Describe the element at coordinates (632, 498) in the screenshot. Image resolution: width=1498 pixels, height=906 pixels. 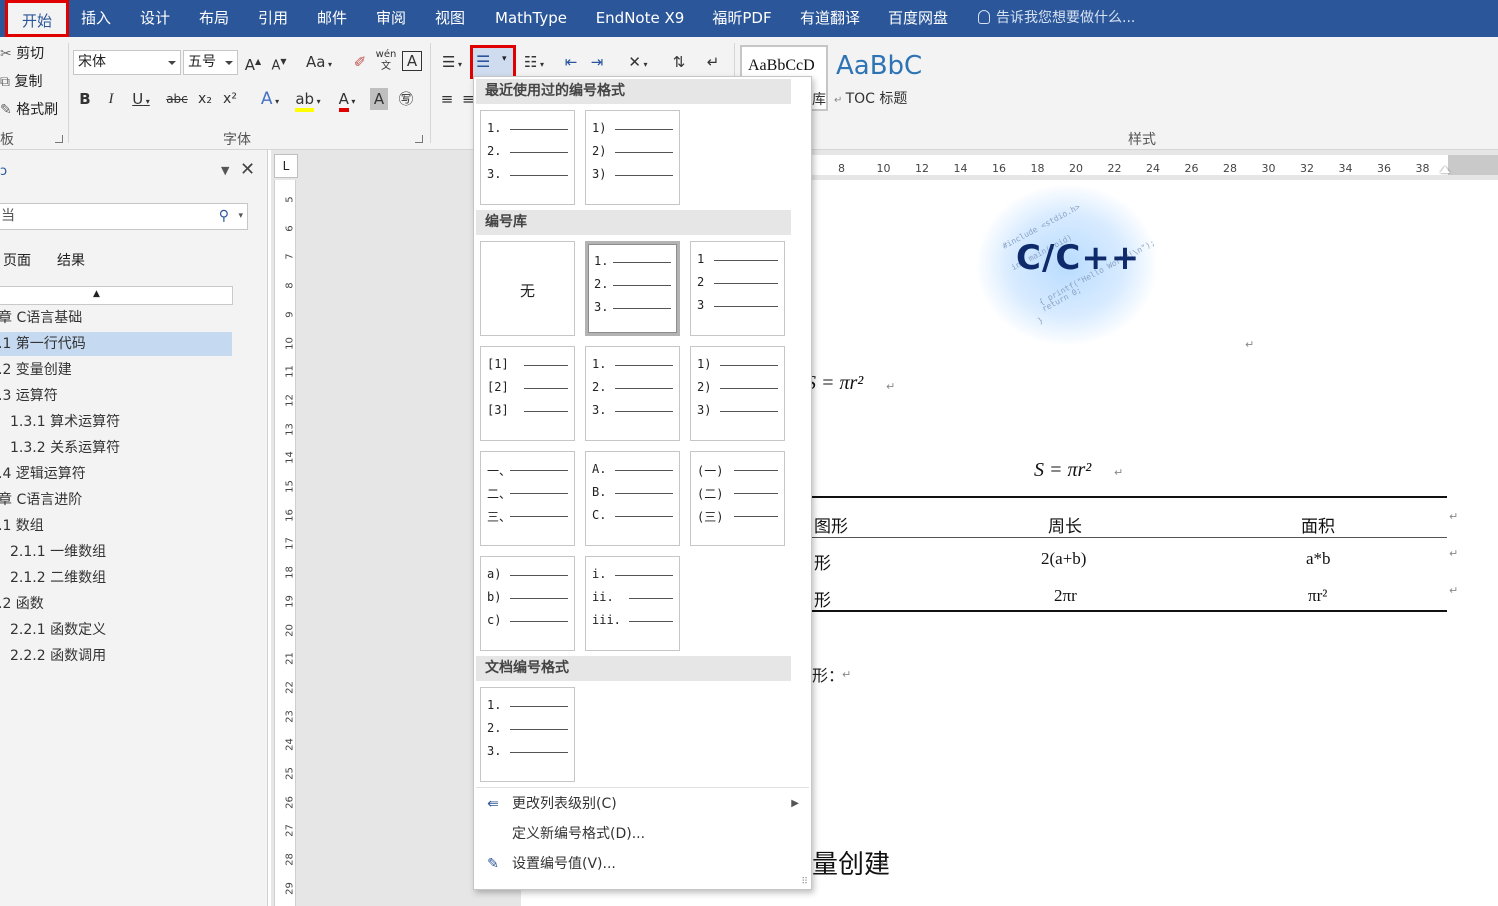
I see `library-numbering-format: A. B. C.` at that location.